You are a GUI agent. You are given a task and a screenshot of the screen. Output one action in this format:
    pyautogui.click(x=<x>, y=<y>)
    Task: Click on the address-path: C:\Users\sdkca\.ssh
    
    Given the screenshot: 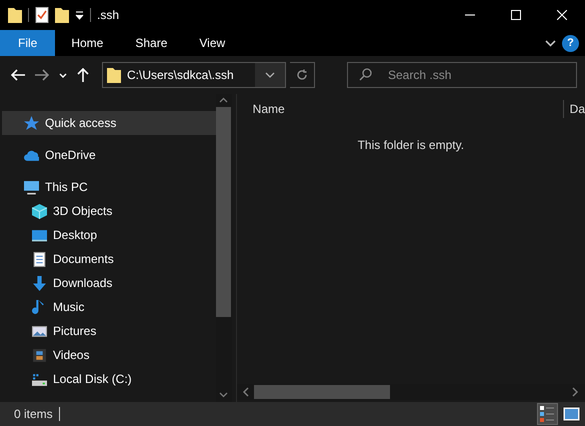 What is the action you would take?
    pyautogui.click(x=180, y=75)
    